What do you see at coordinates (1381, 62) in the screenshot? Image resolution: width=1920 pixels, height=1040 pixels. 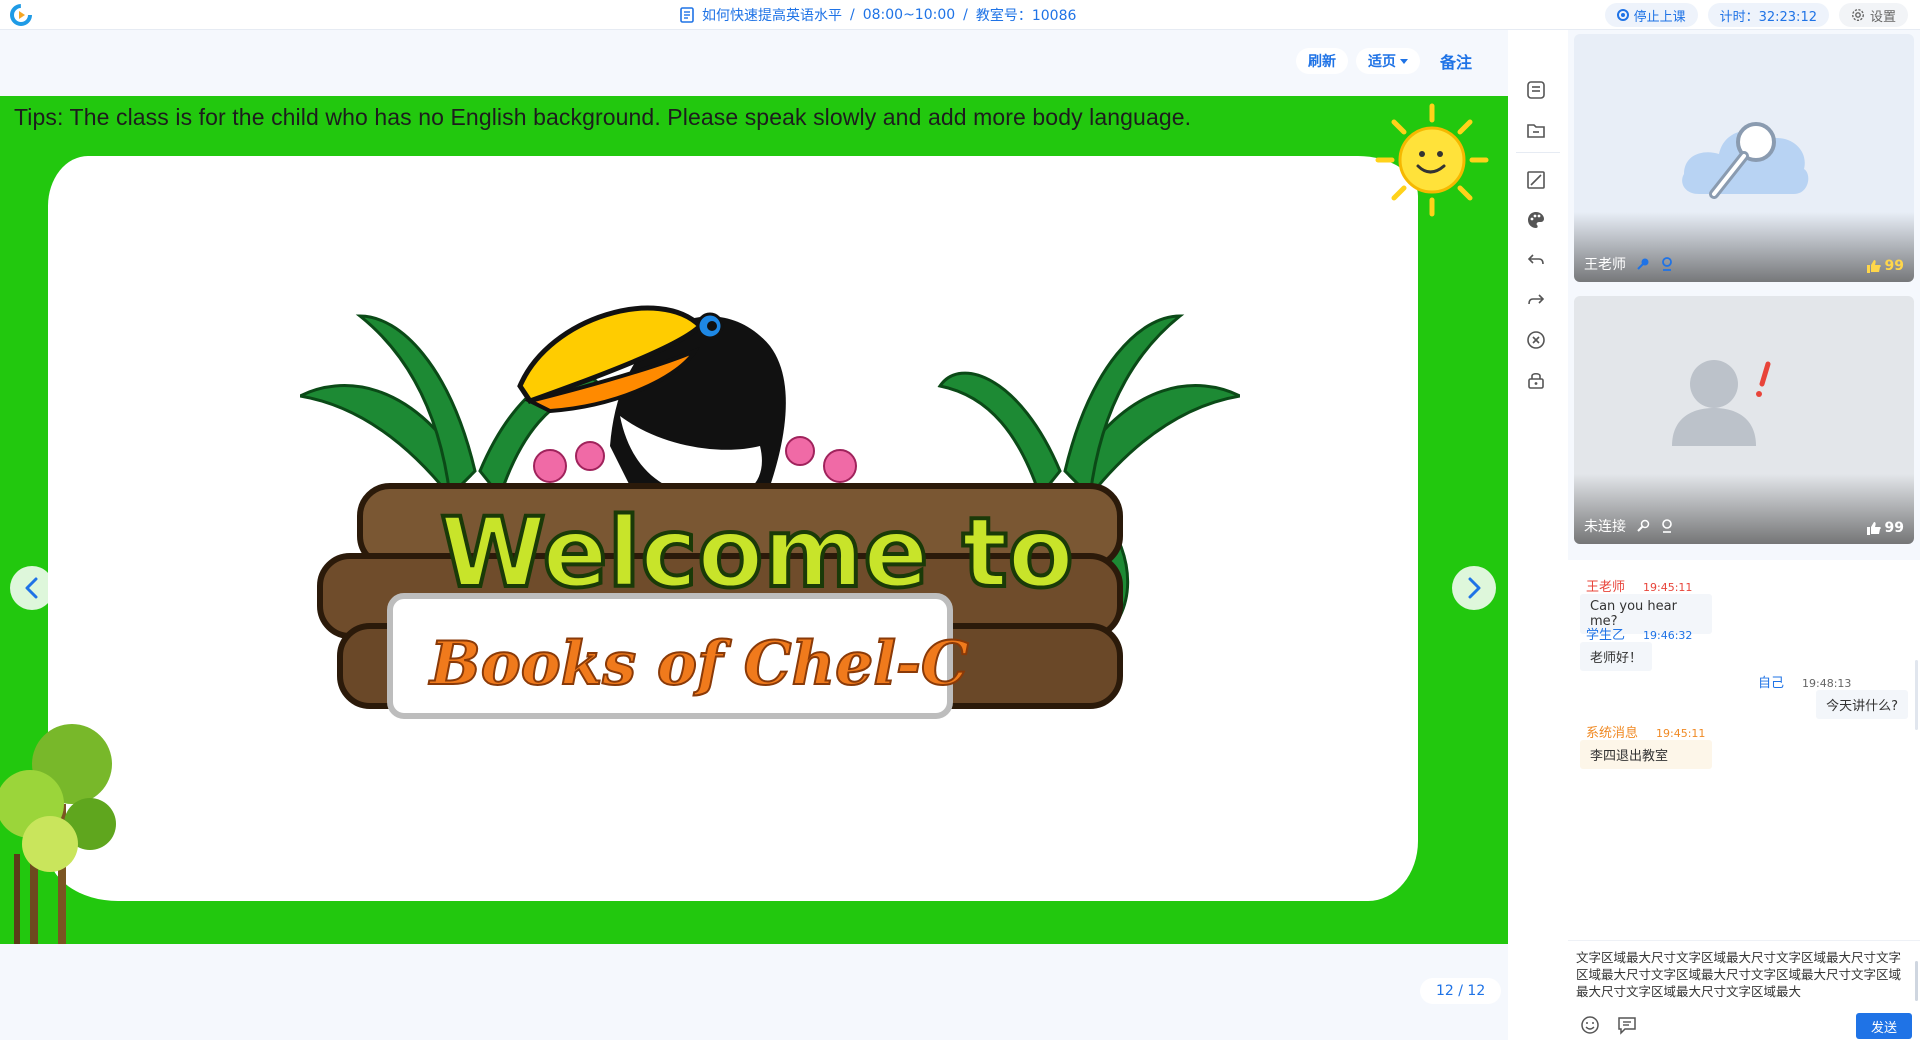 I see `fit-page-label: 适页` at bounding box center [1381, 62].